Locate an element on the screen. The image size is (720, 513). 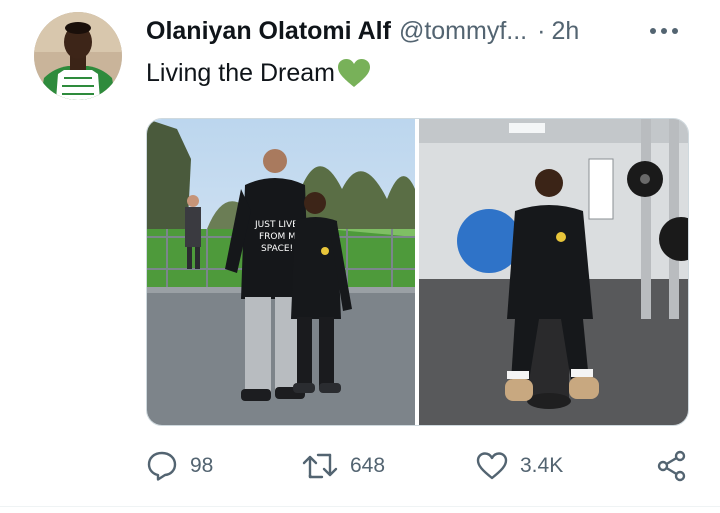
tweet-divider is located at coordinates (360, 506).